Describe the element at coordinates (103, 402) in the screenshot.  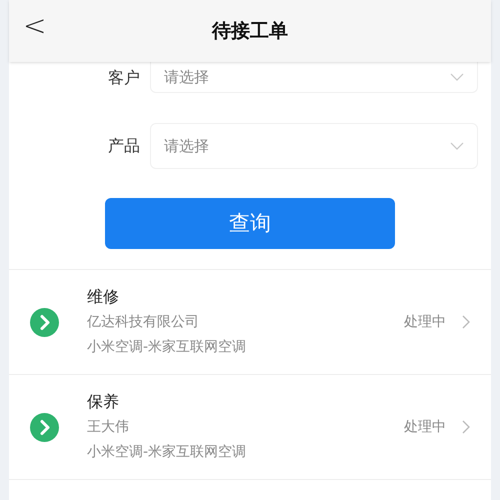
I see `order-type: 保养` at that location.